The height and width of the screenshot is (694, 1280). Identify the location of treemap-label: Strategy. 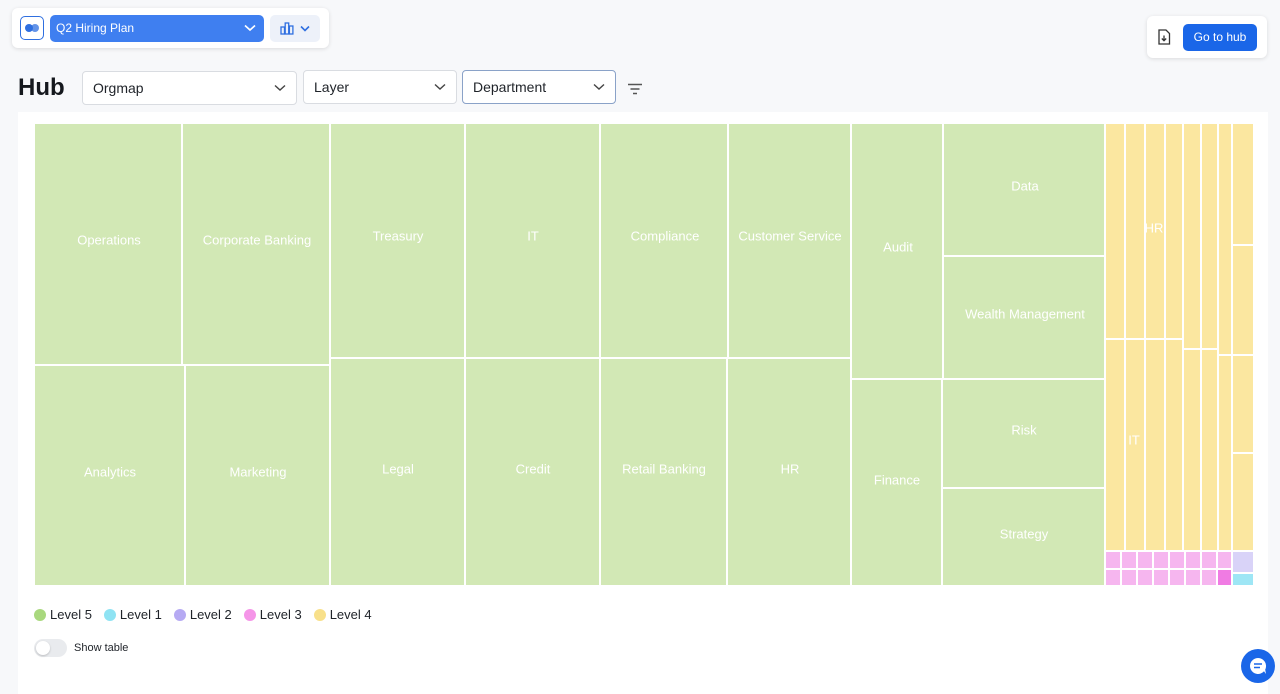
(1024, 534).